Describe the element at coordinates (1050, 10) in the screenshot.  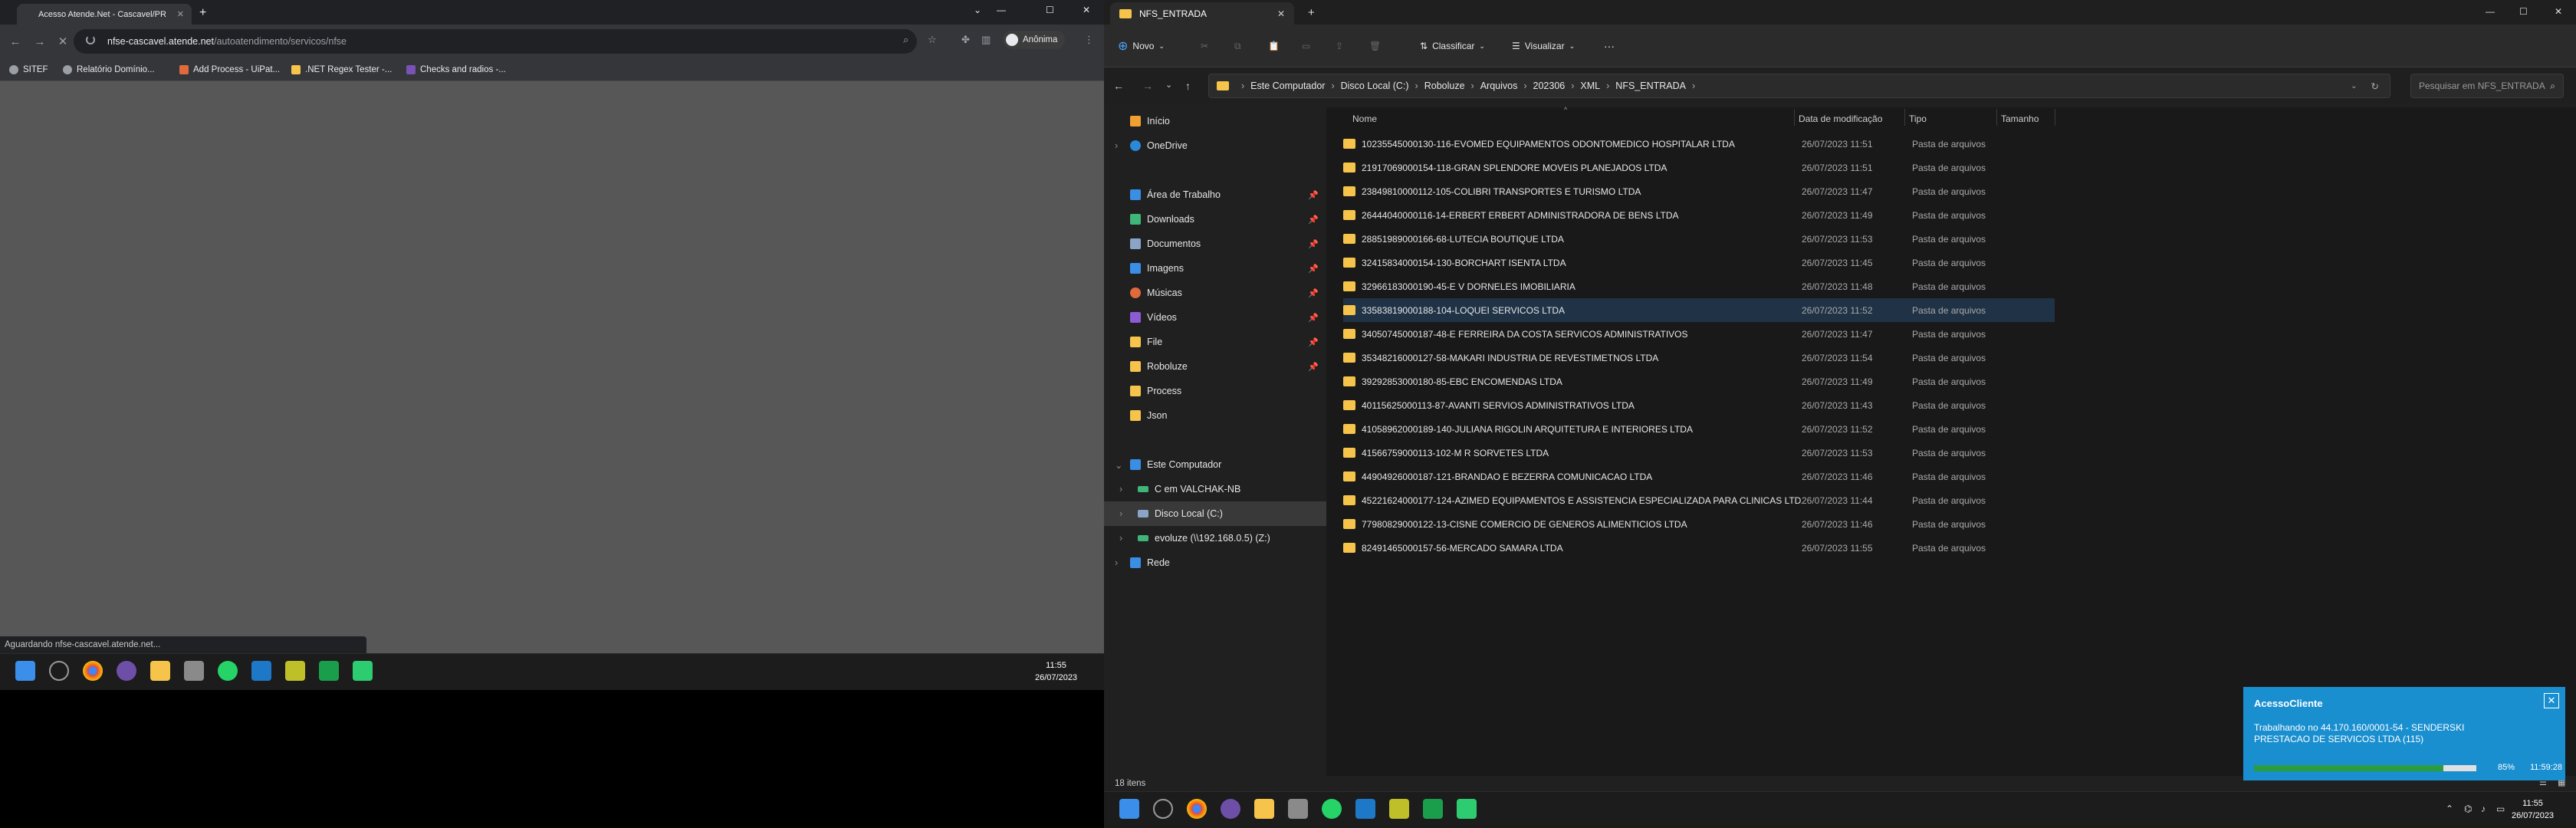
I see `maximize-button: ☐` at that location.